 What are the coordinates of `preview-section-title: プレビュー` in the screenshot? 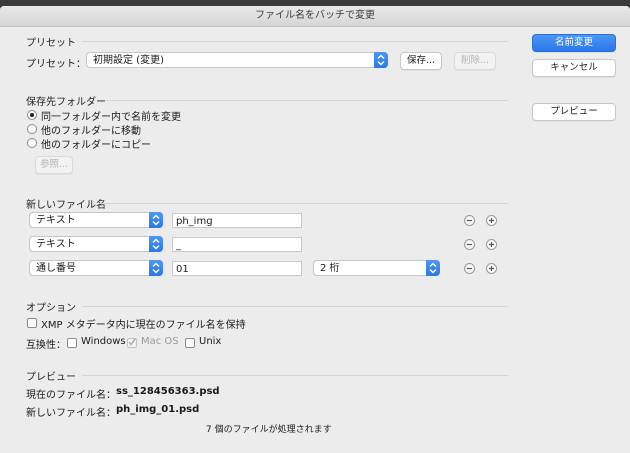 It's located at (51, 377).